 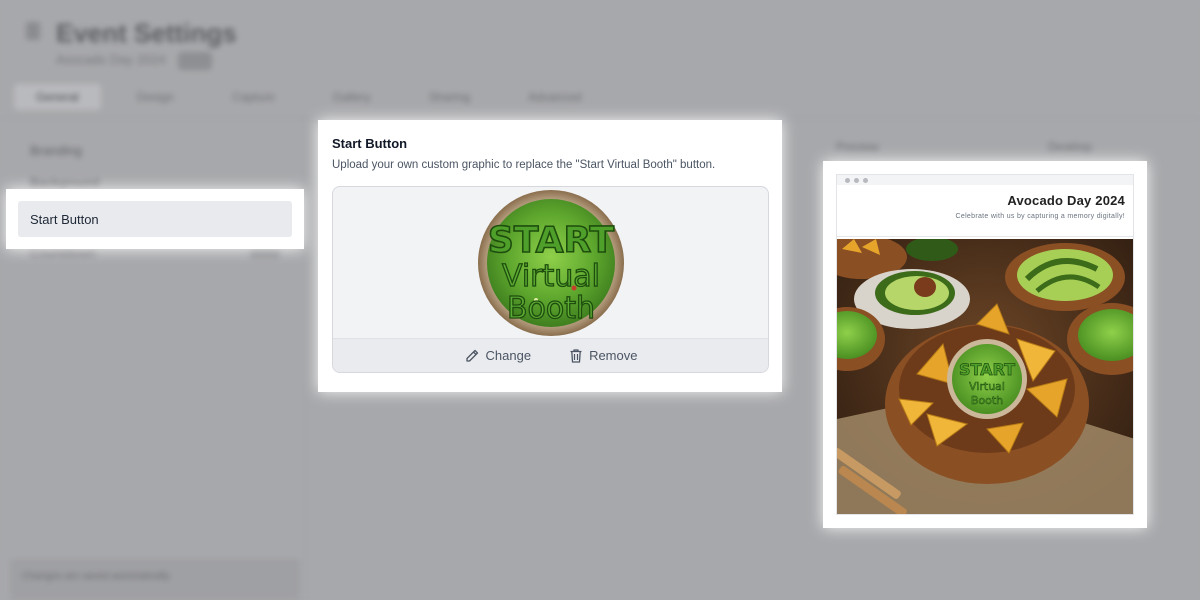 What do you see at coordinates (987, 400) in the screenshot?
I see `mini-graphic-line-3: Booth` at bounding box center [987, 400].